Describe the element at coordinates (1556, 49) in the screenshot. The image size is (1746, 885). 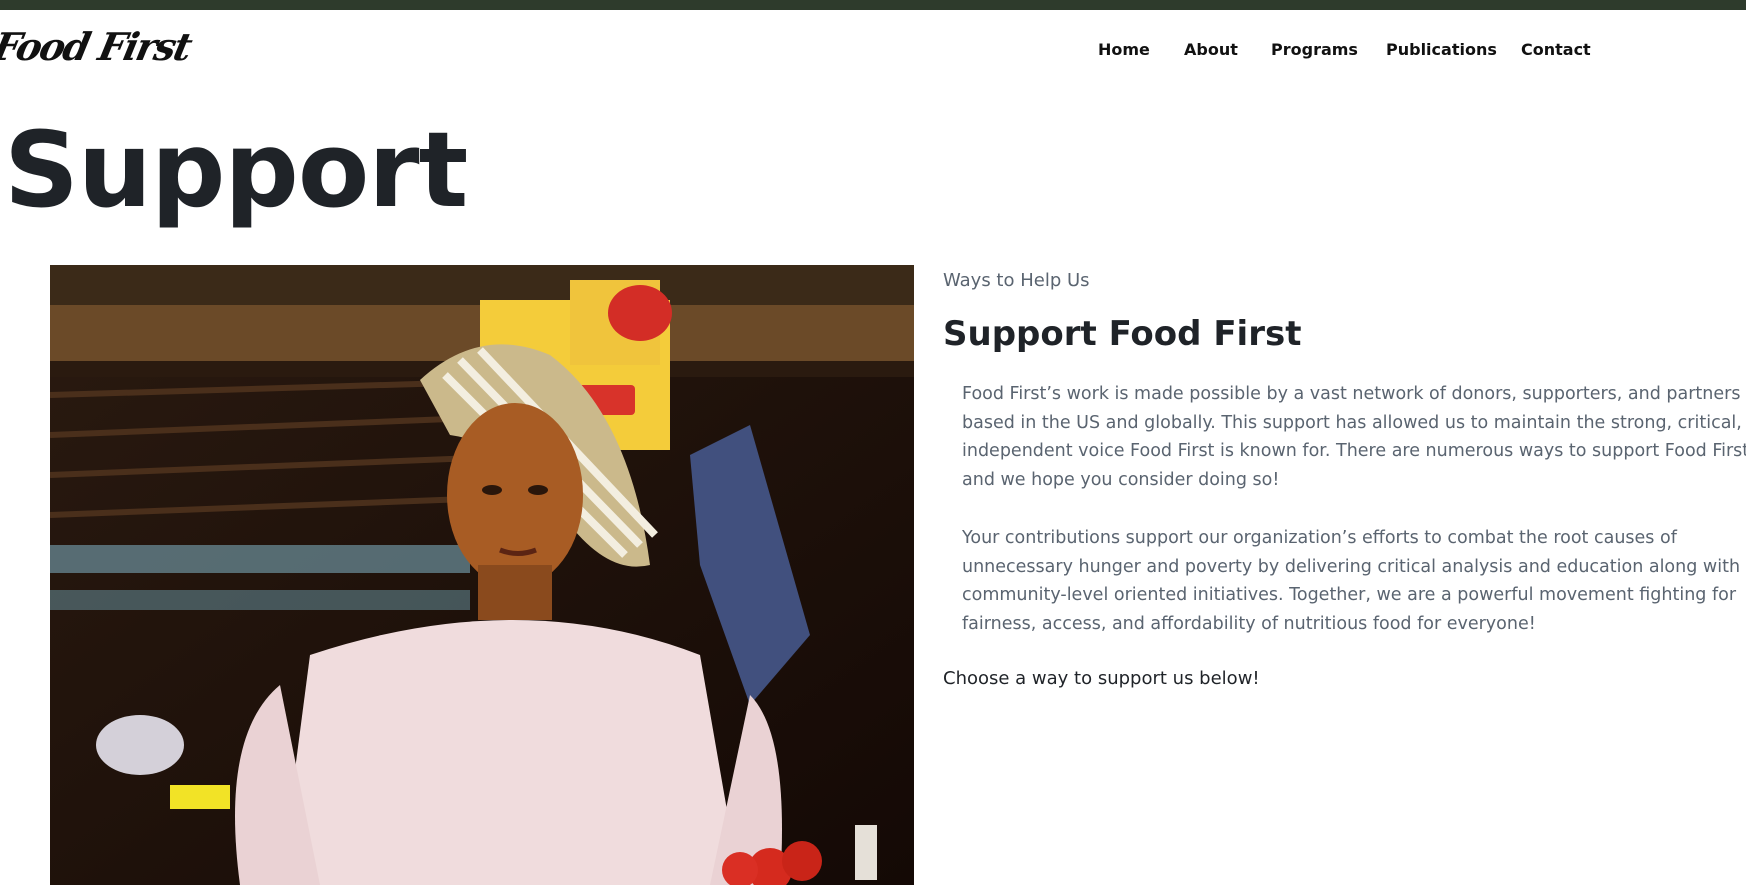
I see `nav-contact: Contact` at that location.